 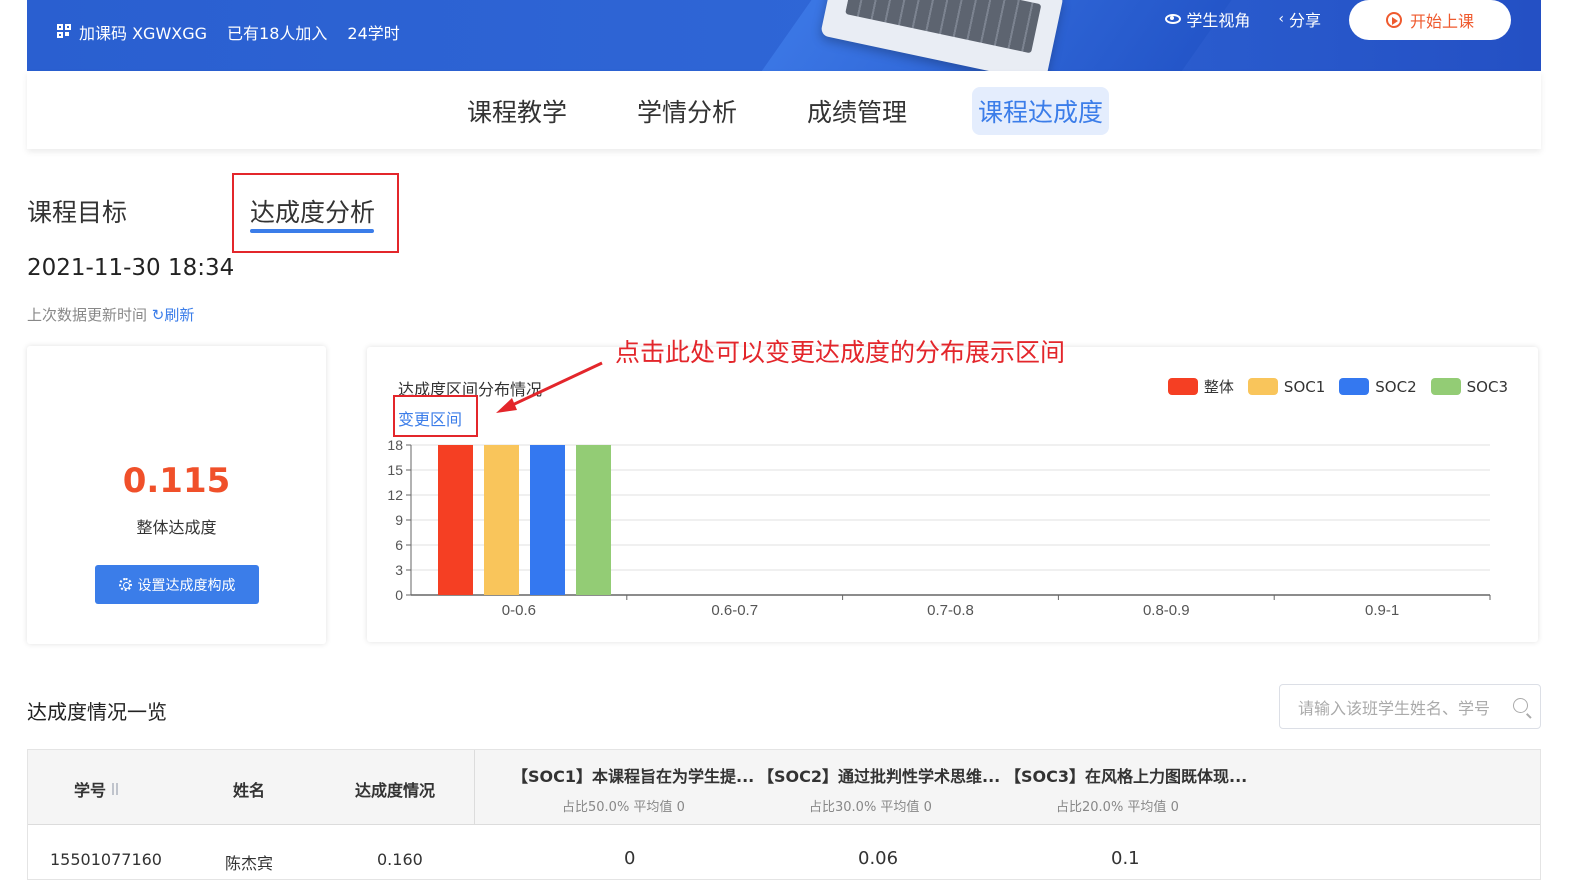 I want to click on student-view-label: 学生视角, so click(x=1218, y=20).